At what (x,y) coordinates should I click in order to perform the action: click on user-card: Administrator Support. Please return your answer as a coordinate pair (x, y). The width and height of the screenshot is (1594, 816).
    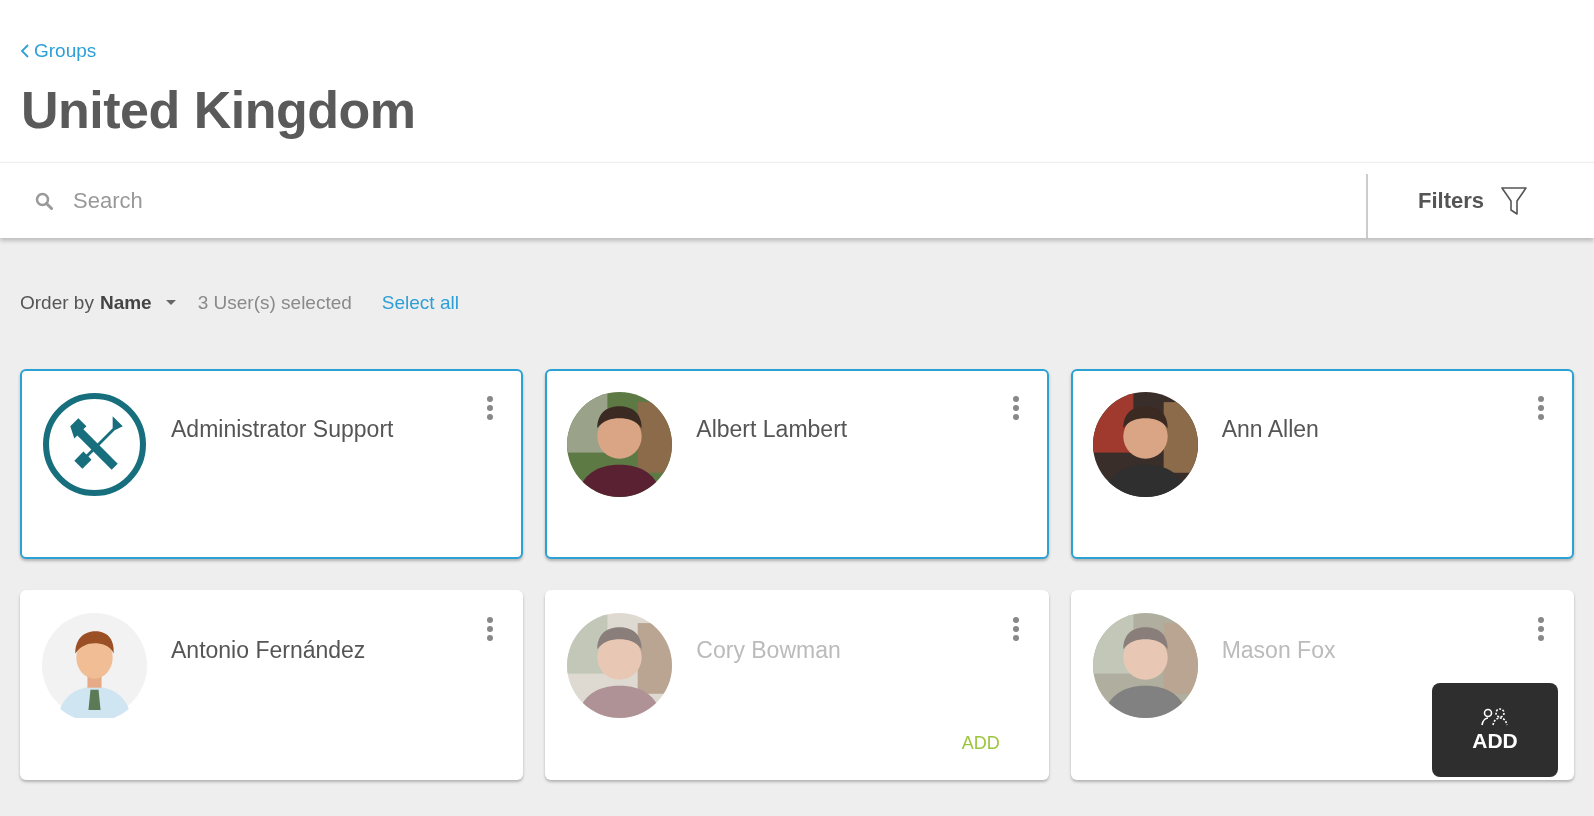
    Looking at the image, I should click on (272, 464).